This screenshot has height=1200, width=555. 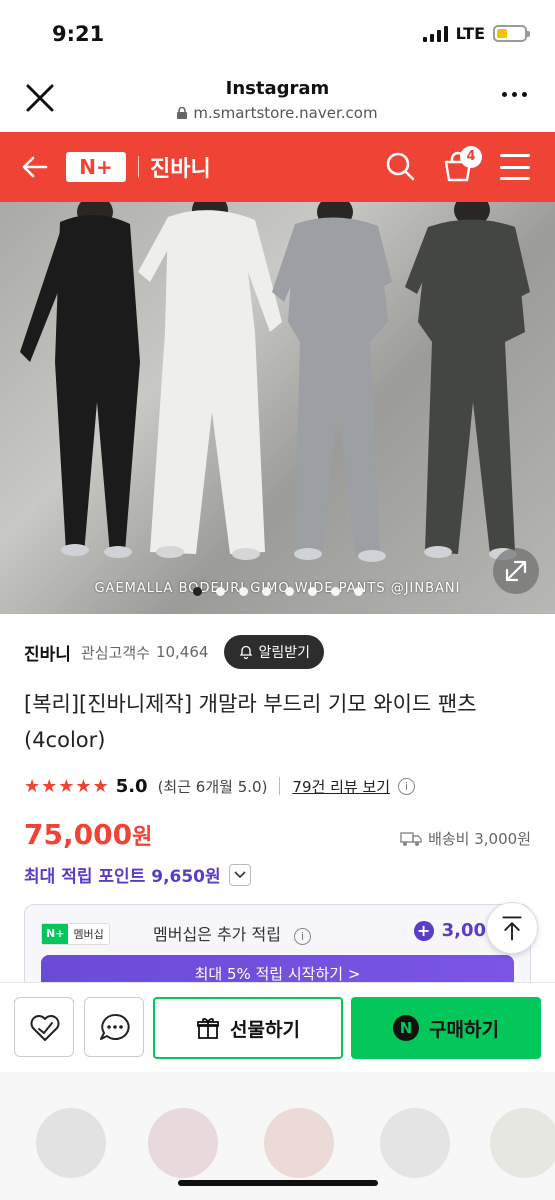 I want to click on chevron-down-icon, so click(x=239, y=874).